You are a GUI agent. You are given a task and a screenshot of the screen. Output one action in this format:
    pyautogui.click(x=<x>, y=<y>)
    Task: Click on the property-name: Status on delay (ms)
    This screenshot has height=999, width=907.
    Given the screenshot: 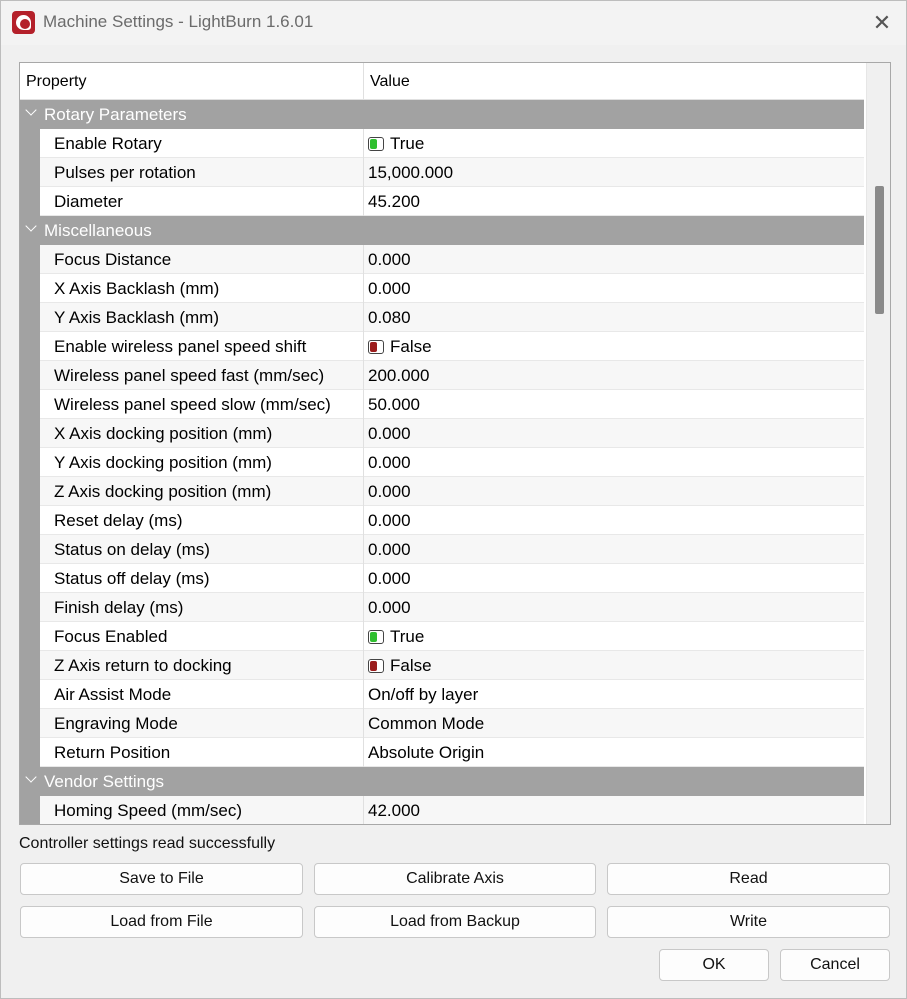 What is the action you would take?
    pyautogui.click(x=132, y=549)
    